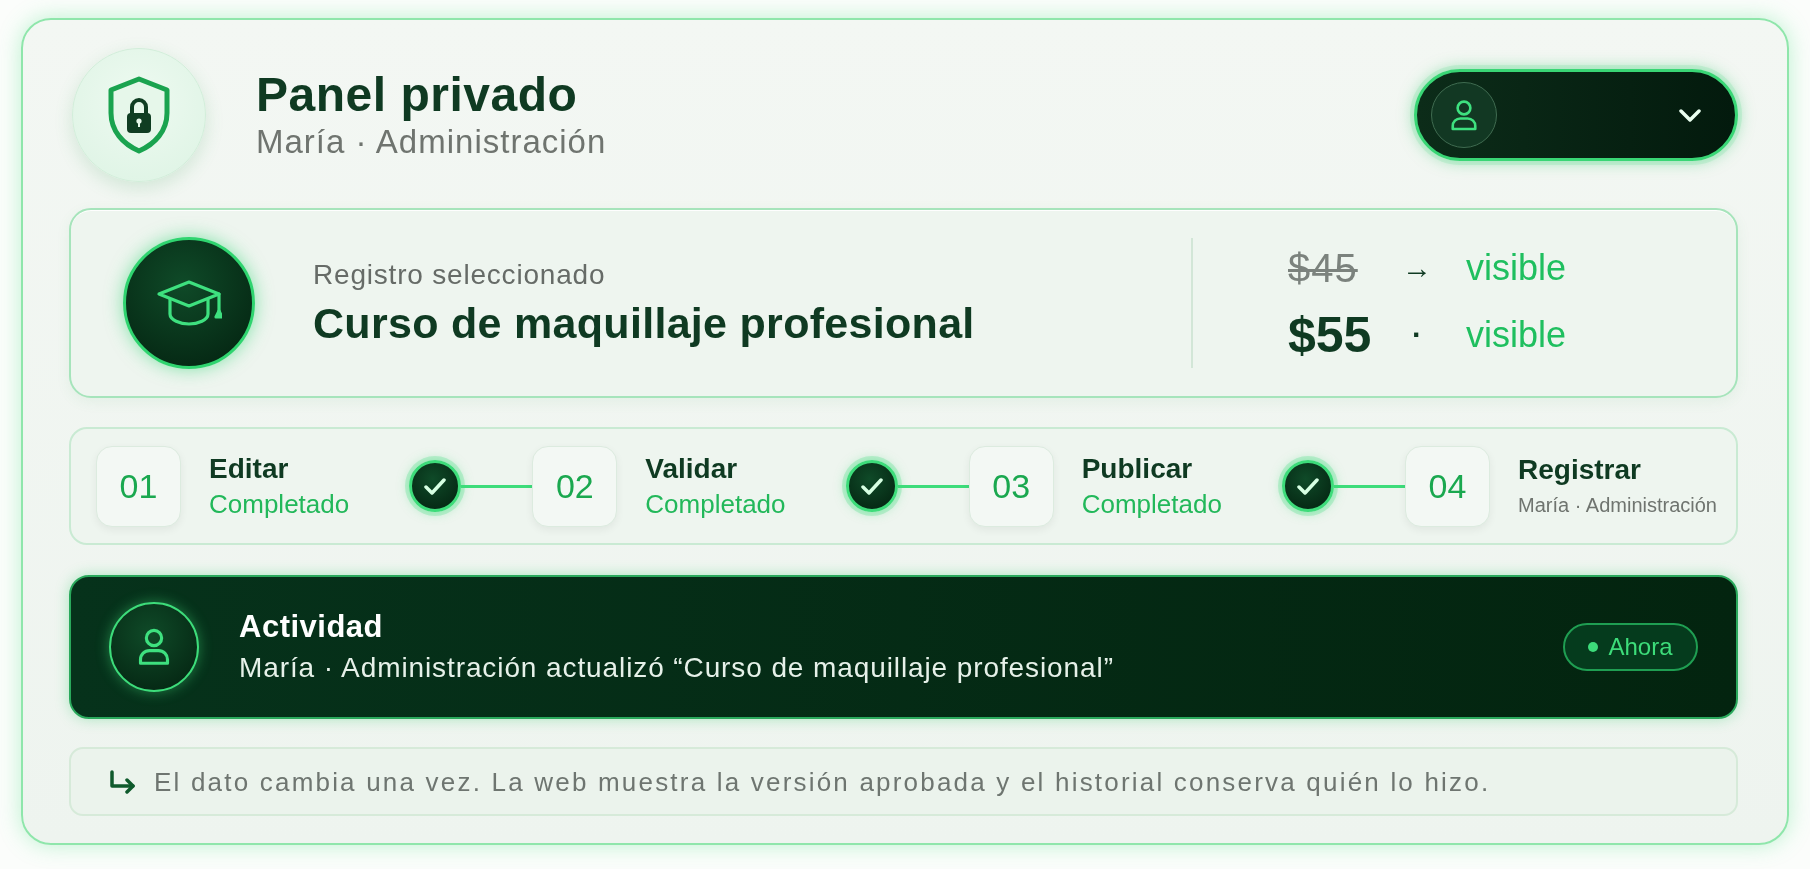 This screenshot has height=869, width=1810. Describe the element at coordinates (644, 323) in the screenshot. I see `record-title: Curso de maquillaje profesional` at that location.